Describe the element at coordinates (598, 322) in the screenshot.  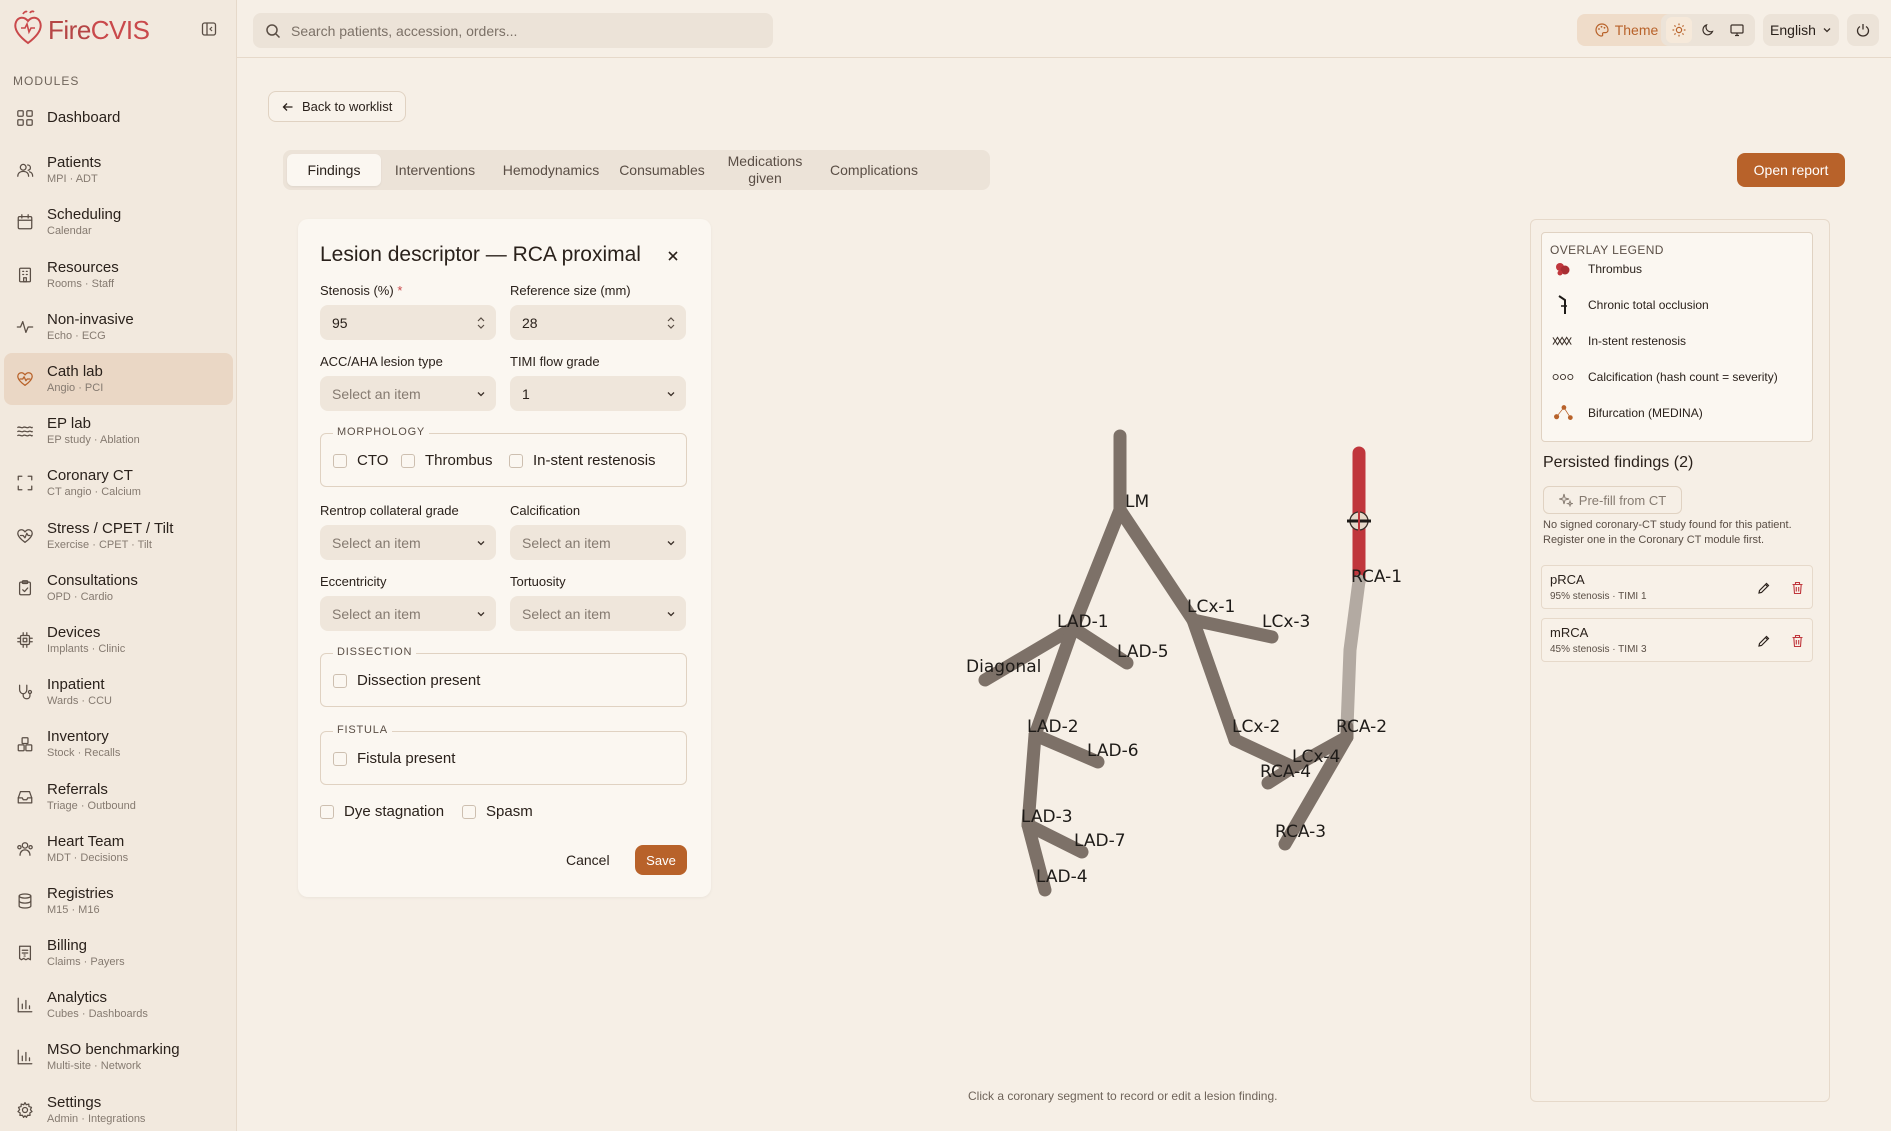
I see `reference-size-input: 28` at that location.